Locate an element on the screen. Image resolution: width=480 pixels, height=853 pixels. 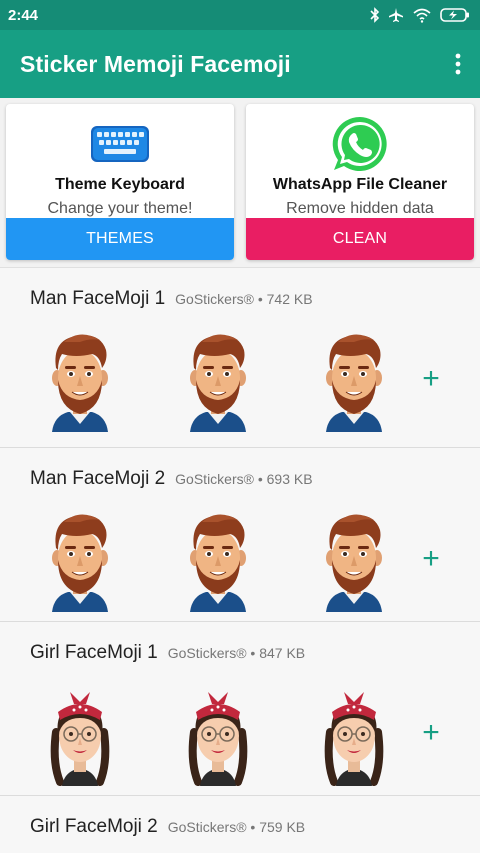
man-surprised-sticker is located at coordinates (354, 380).